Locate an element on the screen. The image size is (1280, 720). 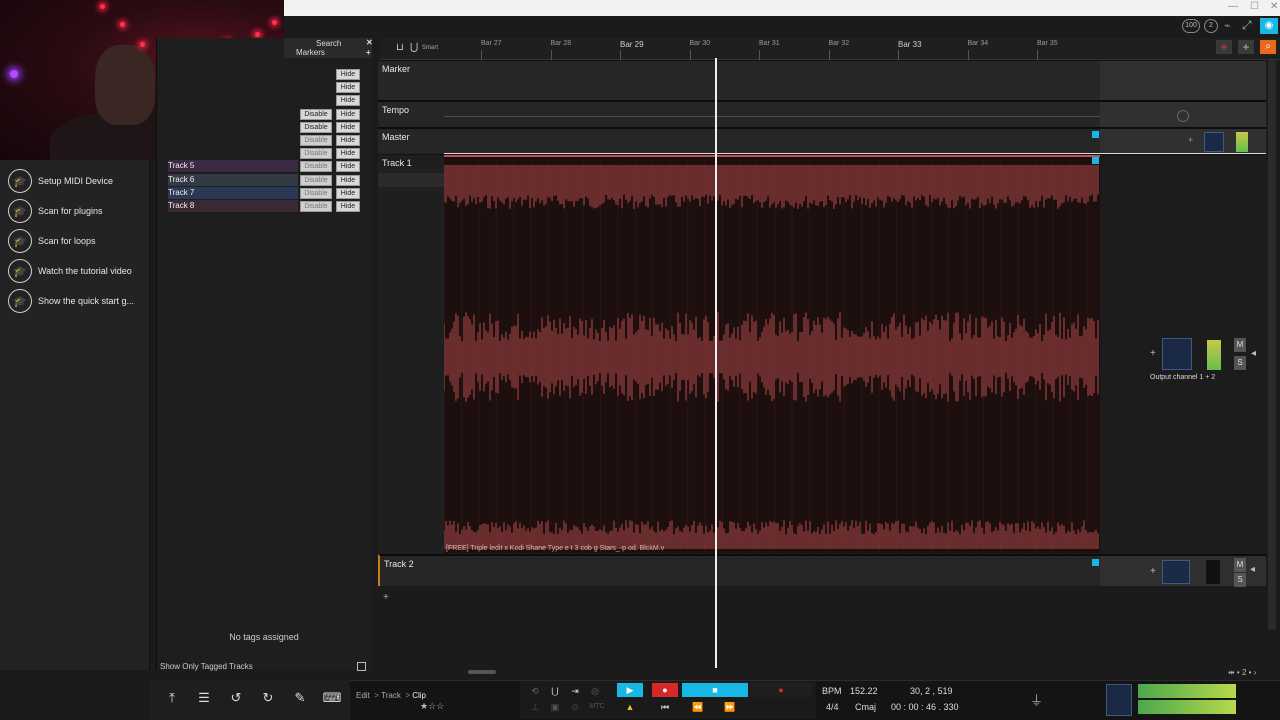
marker-lane is located at coordinates (855, 80).